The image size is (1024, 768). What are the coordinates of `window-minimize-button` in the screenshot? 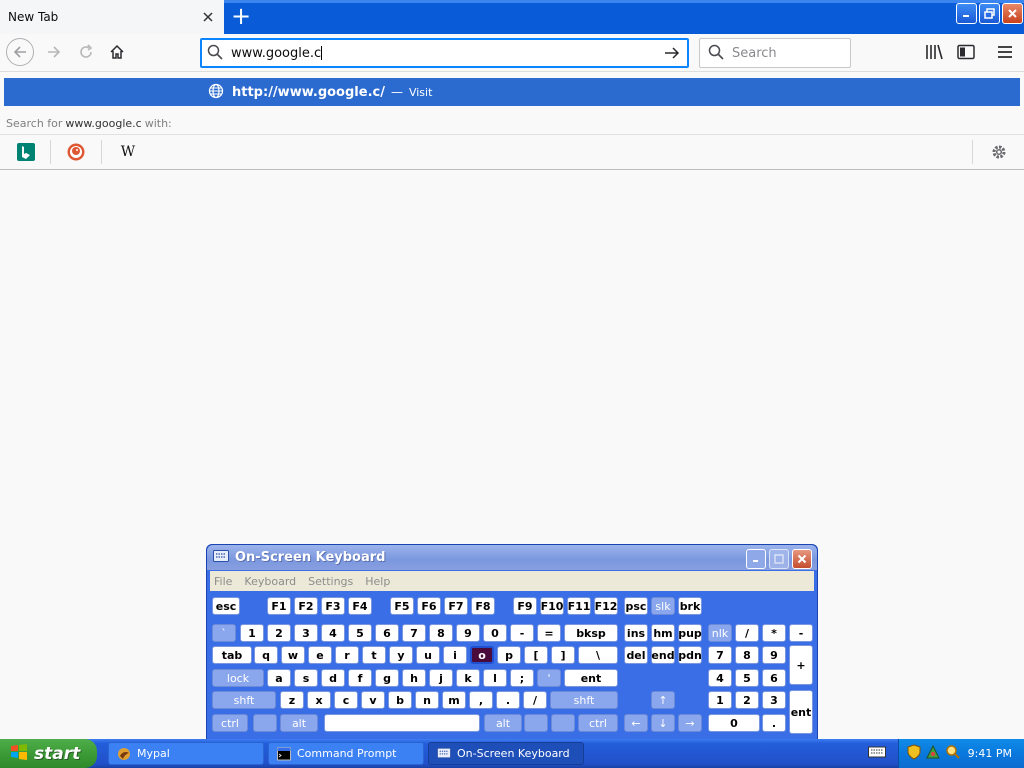 It's located at (966, 13).